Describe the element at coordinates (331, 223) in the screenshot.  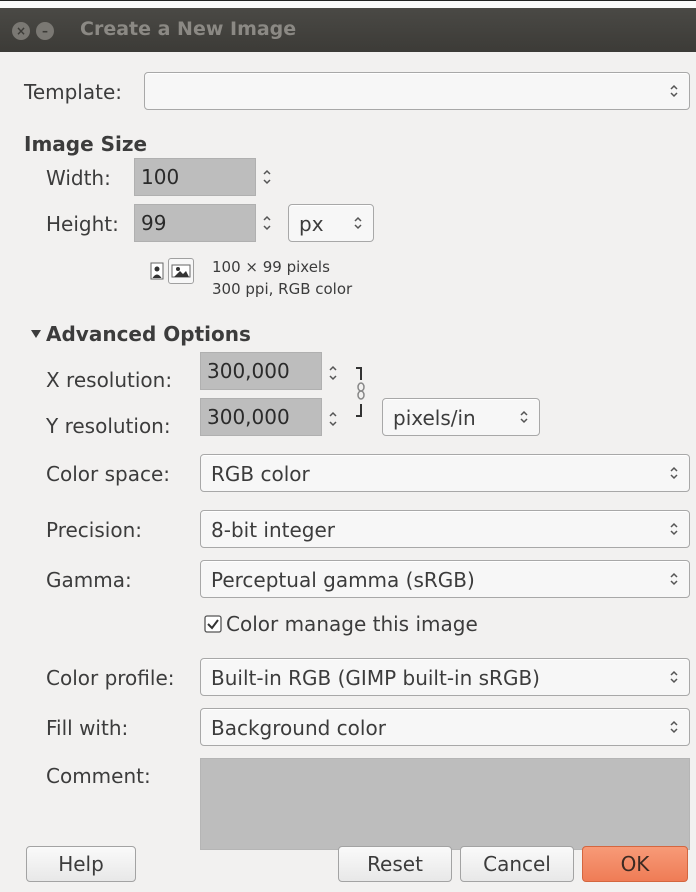
I see `size-unit-combo: px` at that location.